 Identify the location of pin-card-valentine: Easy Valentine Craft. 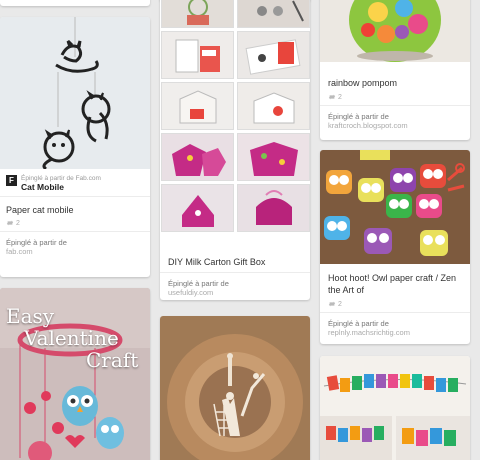
(75, 374).